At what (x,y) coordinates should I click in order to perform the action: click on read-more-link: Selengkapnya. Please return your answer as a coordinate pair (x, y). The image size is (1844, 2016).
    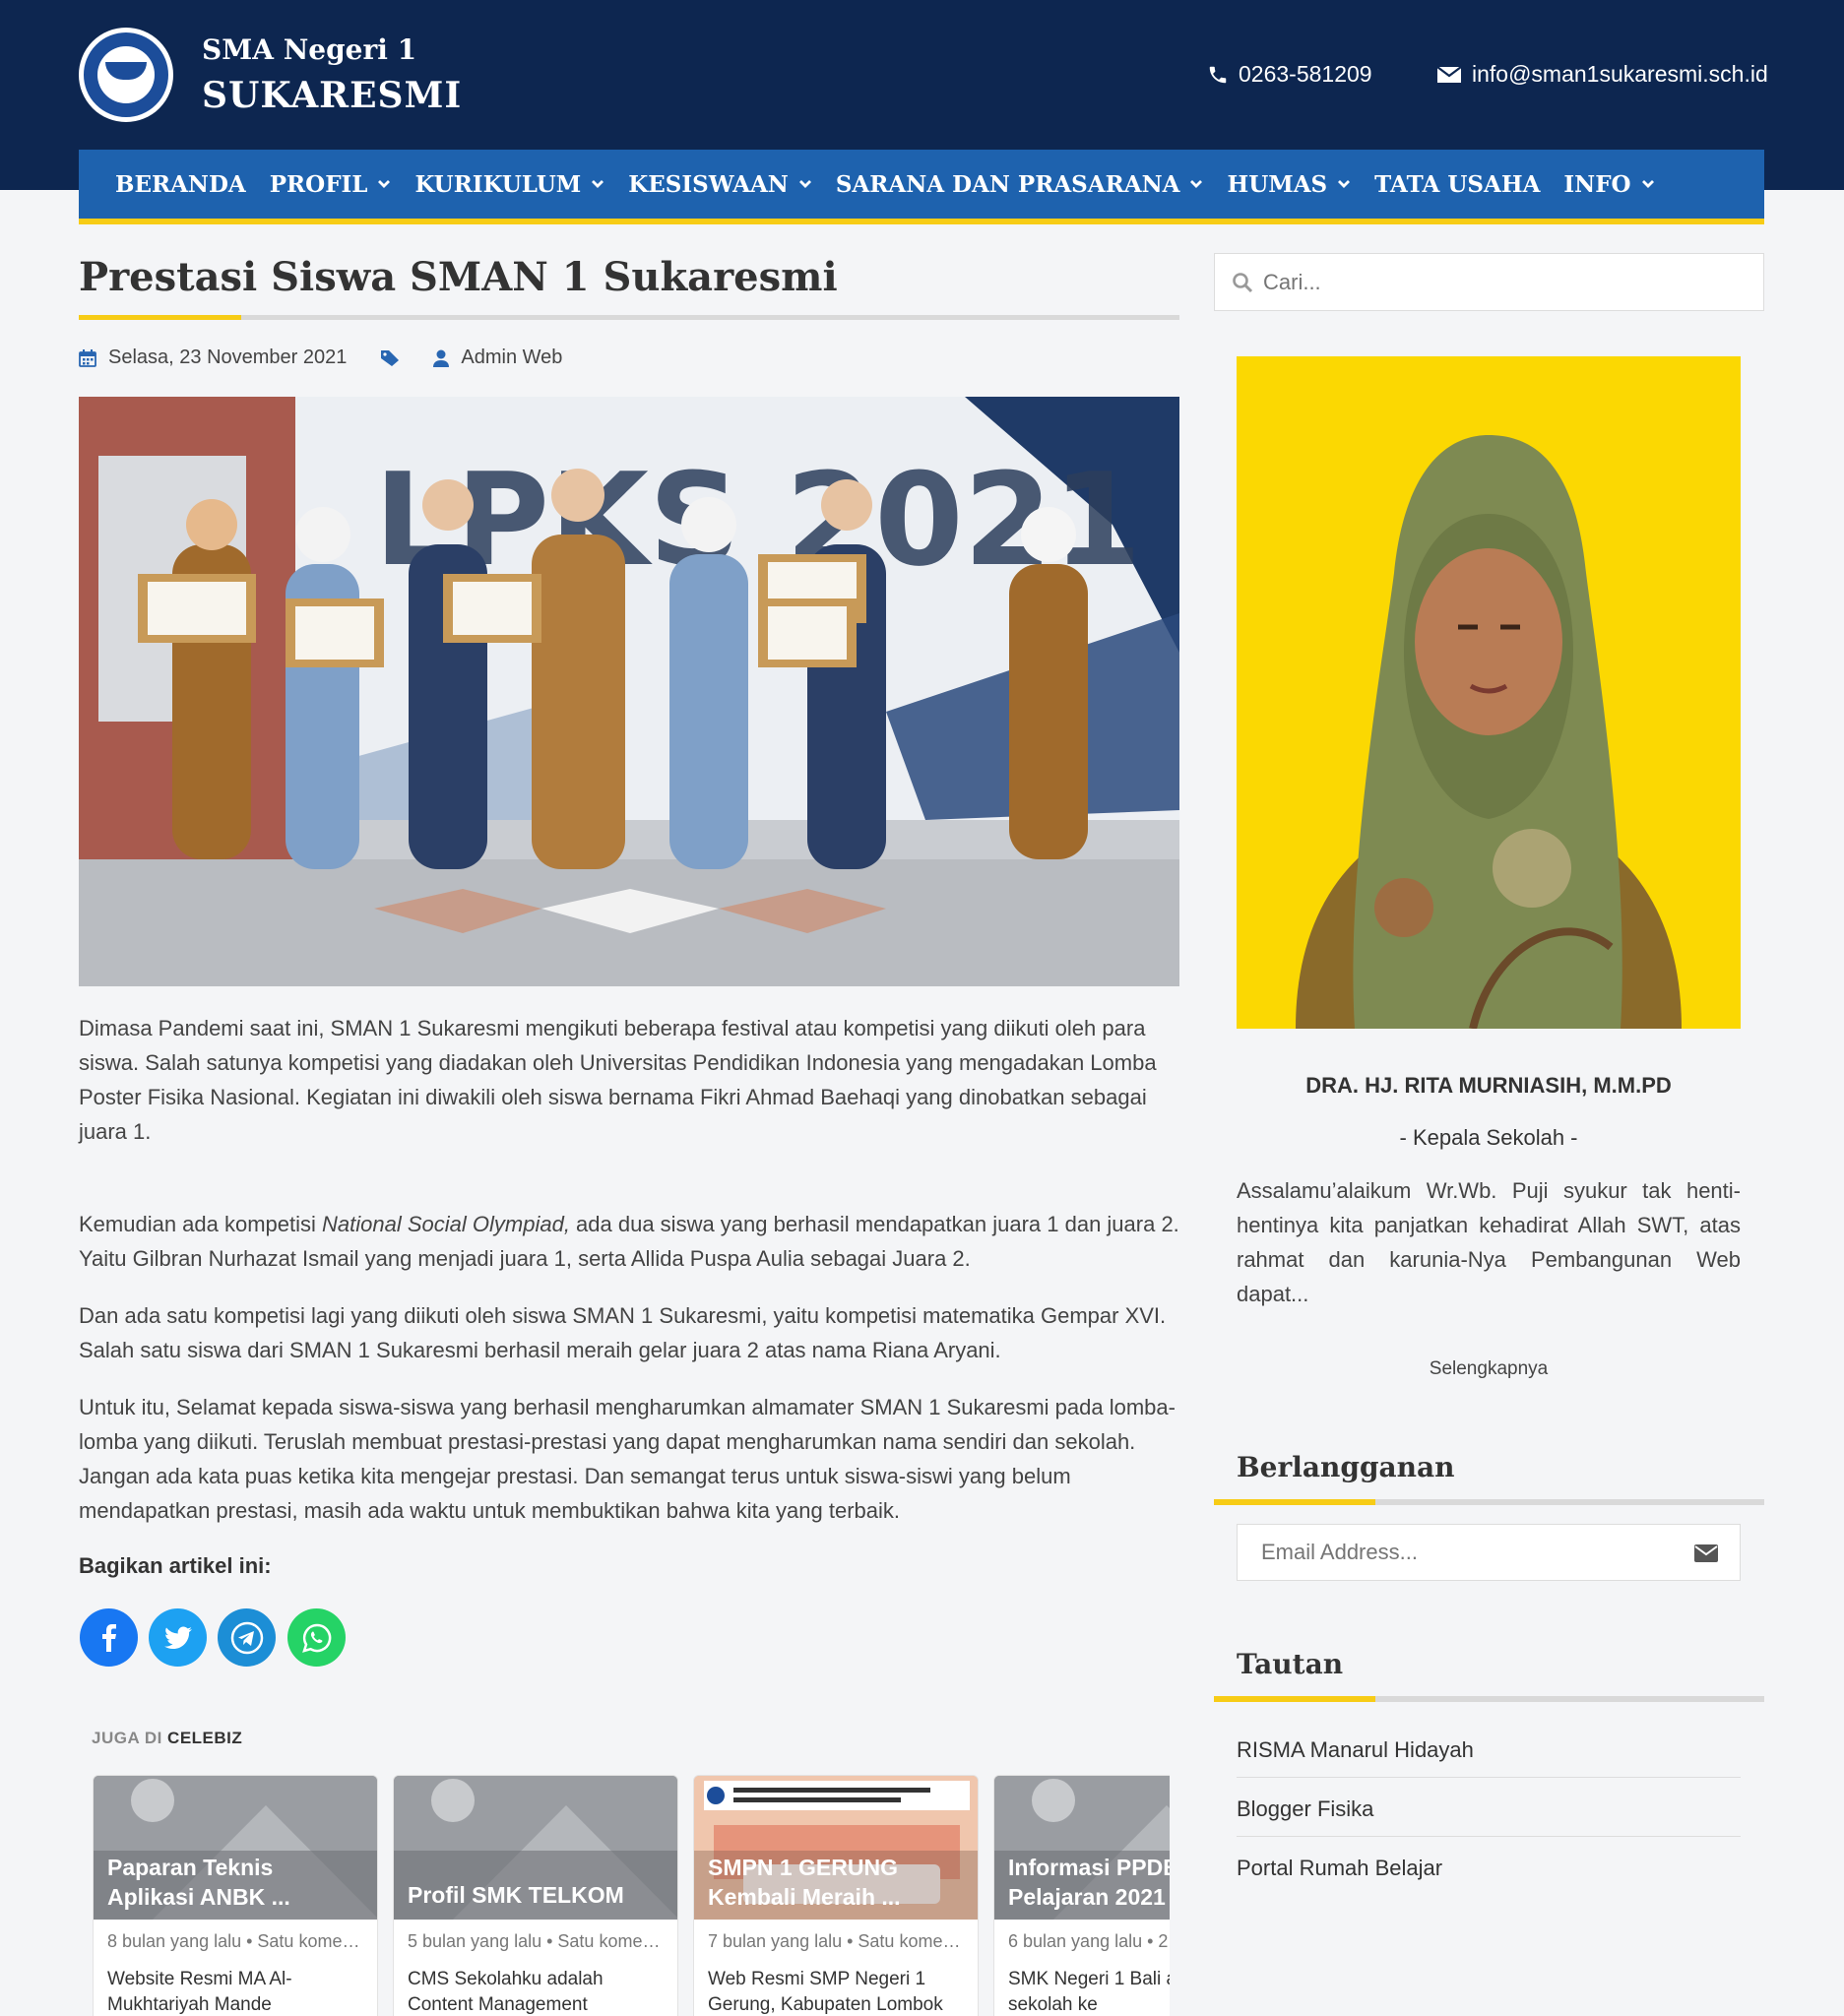
    Looking at the image, I should click on (1489, 1369).